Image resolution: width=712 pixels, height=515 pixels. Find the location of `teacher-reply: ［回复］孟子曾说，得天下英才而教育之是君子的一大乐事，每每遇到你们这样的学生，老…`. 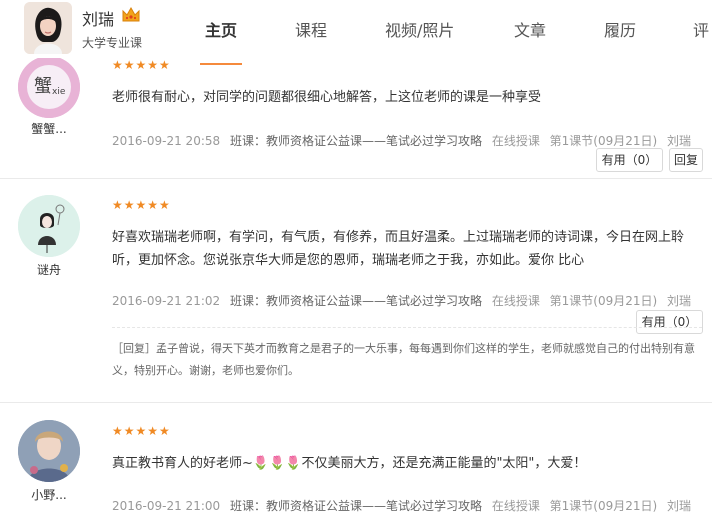

teacher-reply: ［回复］孟子曾说，得天下英才而教育之是君子的一大乐事，每每遇到你们这样的学生，老… is located at coordinates (403, 359).